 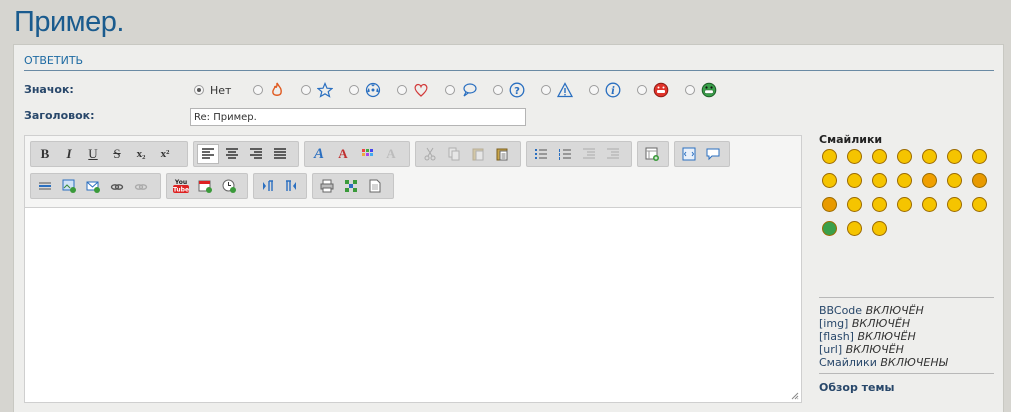 I want to click on smiley-shocked-icon, so click(x=929, y=156).